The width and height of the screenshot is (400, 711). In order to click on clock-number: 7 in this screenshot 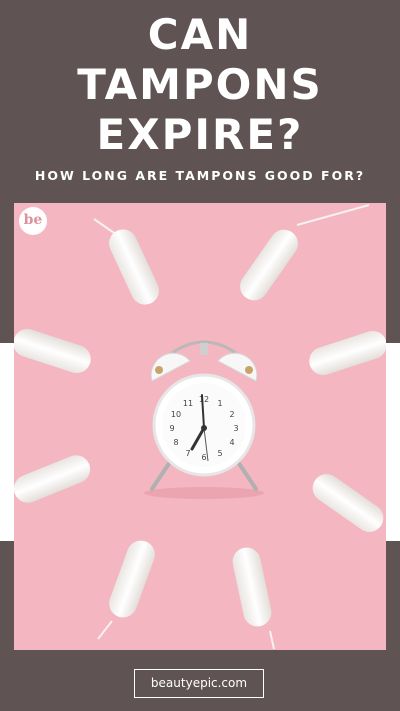, I will do `click(187, 453)`.